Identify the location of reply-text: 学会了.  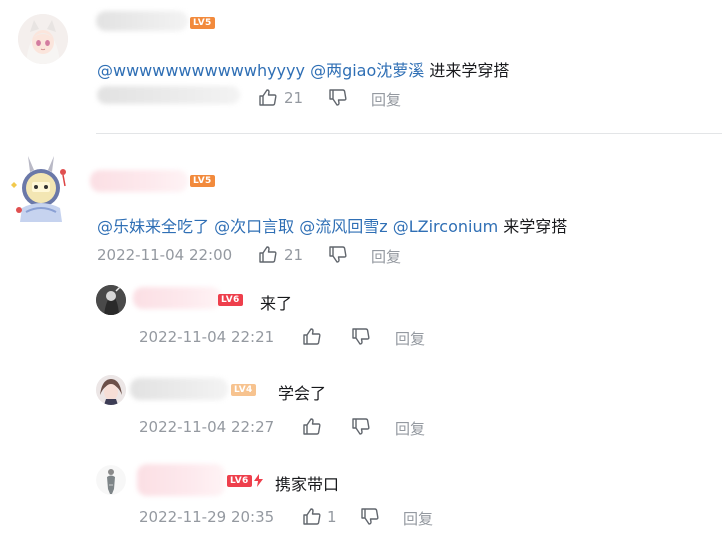
(302, 393).